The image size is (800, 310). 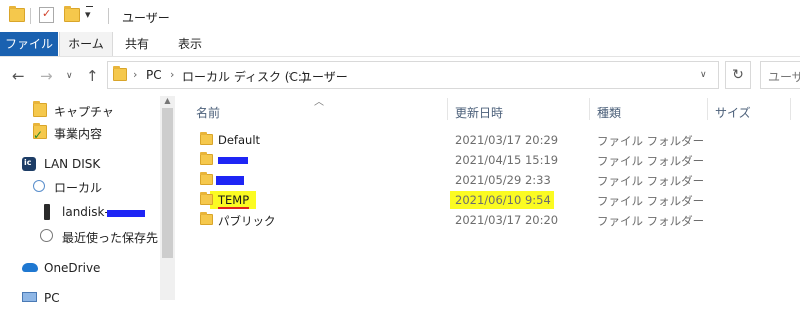 What do you see at coordinates (18, 76) in the screenshot?
I see `back-arrow-icon: ←` at bounding box center [18, 76].